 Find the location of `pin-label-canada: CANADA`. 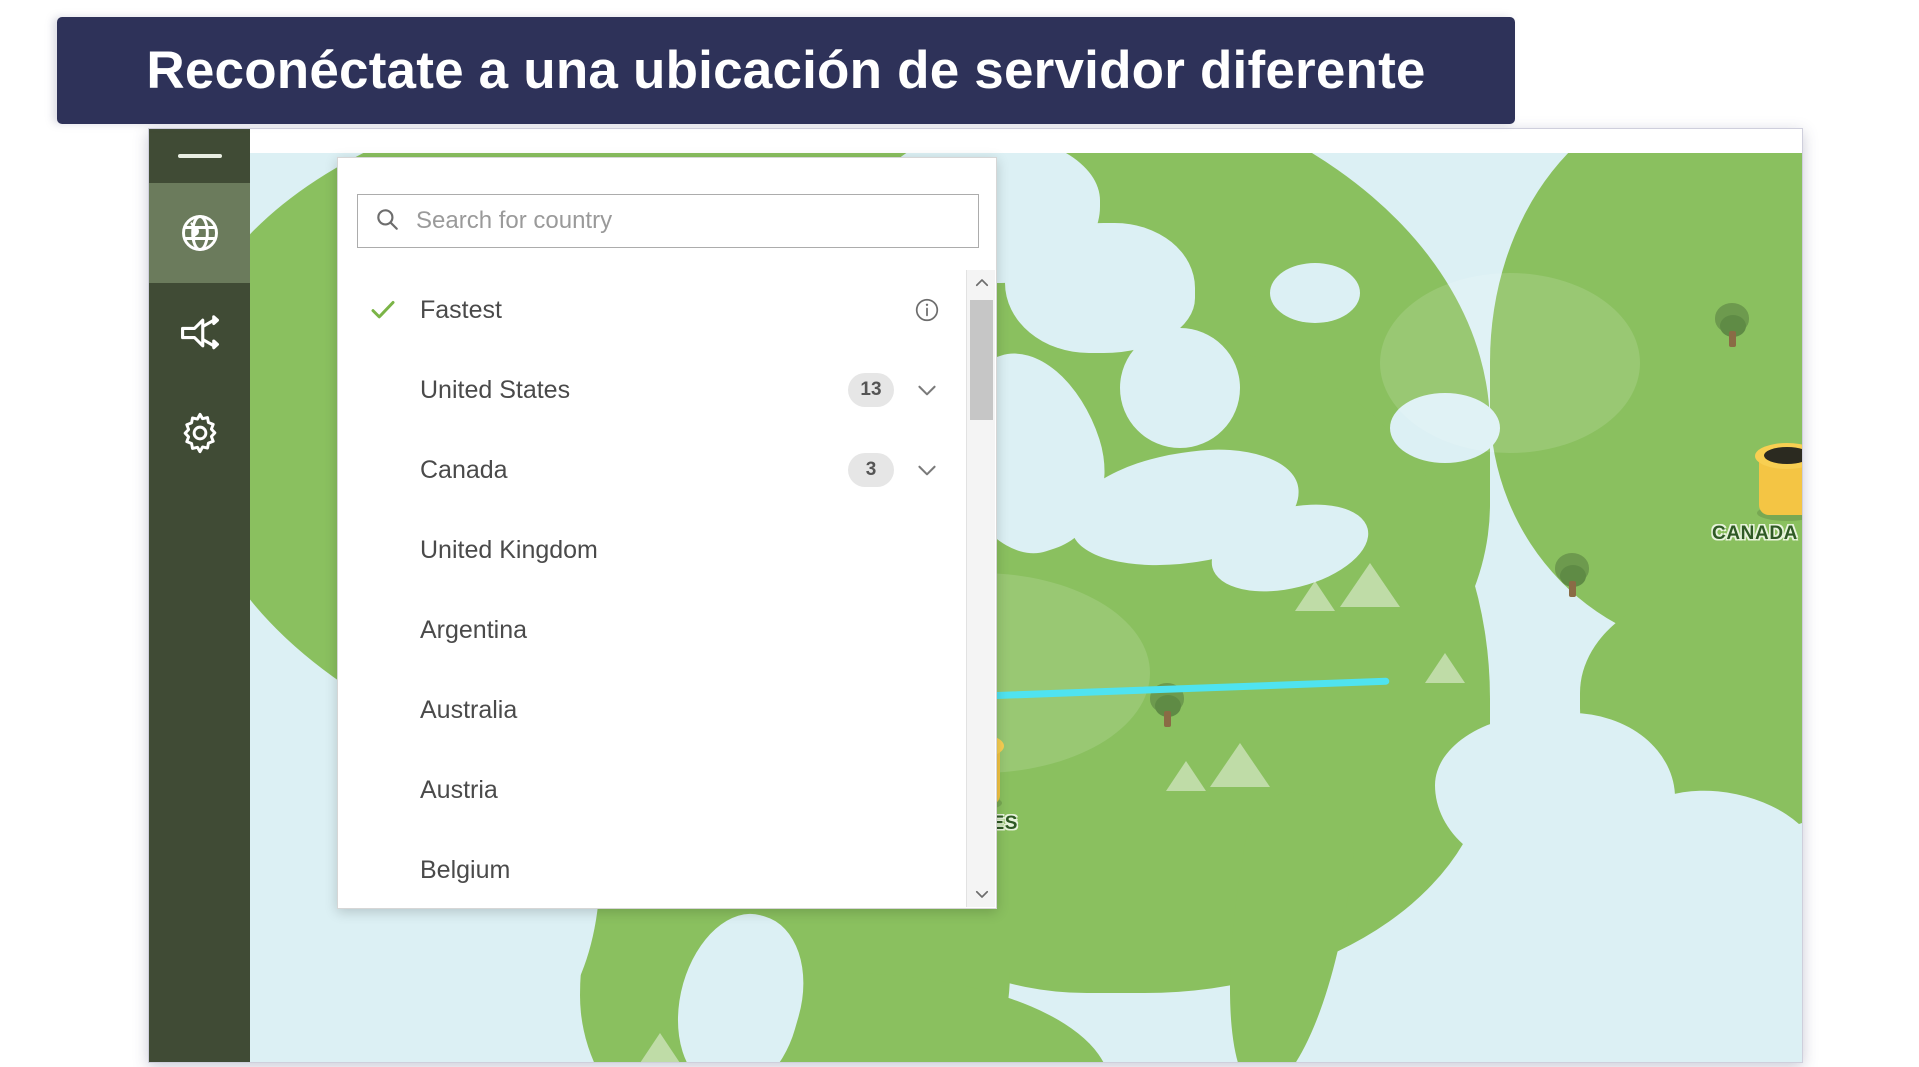

pin-label-canada: CANADA is located at coordinates (1755, 533).